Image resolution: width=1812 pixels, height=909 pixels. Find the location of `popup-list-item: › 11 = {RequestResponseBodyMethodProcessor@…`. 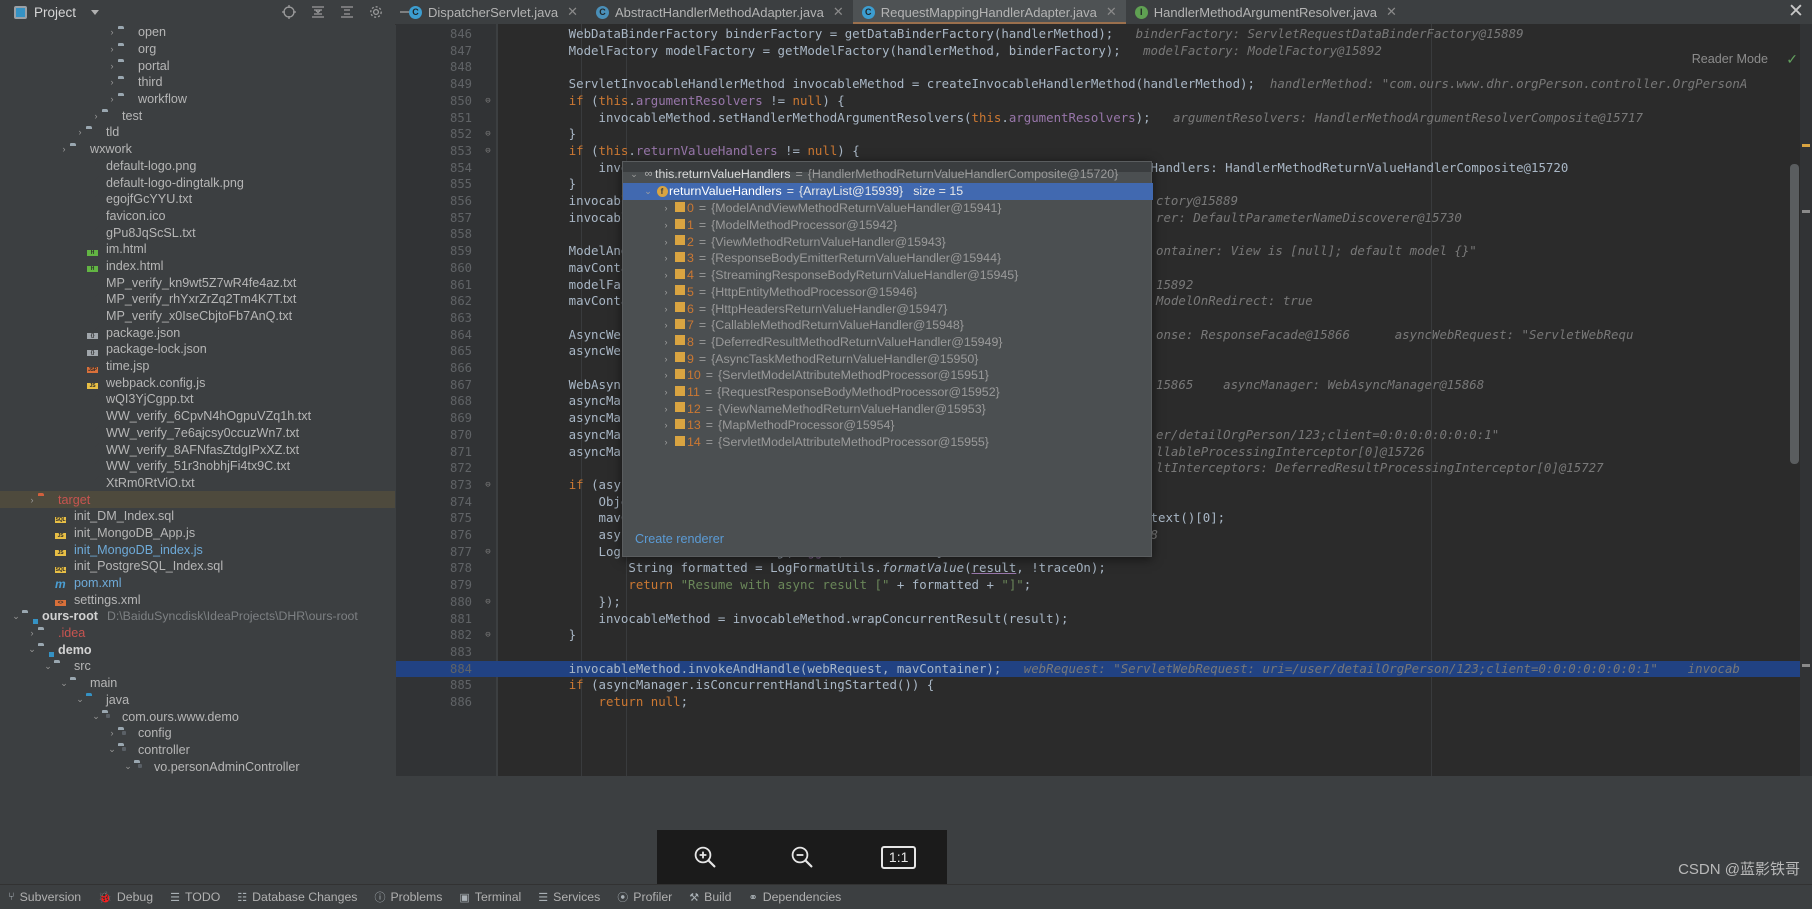

popup-list-item: › 11 = {RequestResponseBodyMethodProcessor@… is located at coordinates (906, 392).